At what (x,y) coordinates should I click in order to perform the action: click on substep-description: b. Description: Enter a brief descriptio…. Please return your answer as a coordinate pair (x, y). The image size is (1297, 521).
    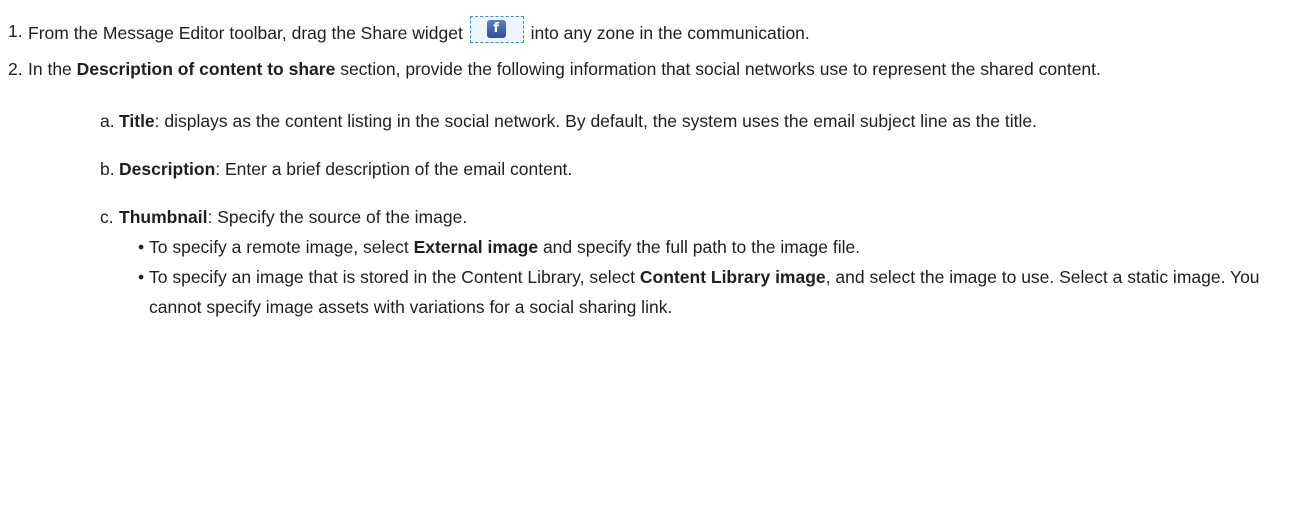
    Looking at the image, I should click on (652, 169).